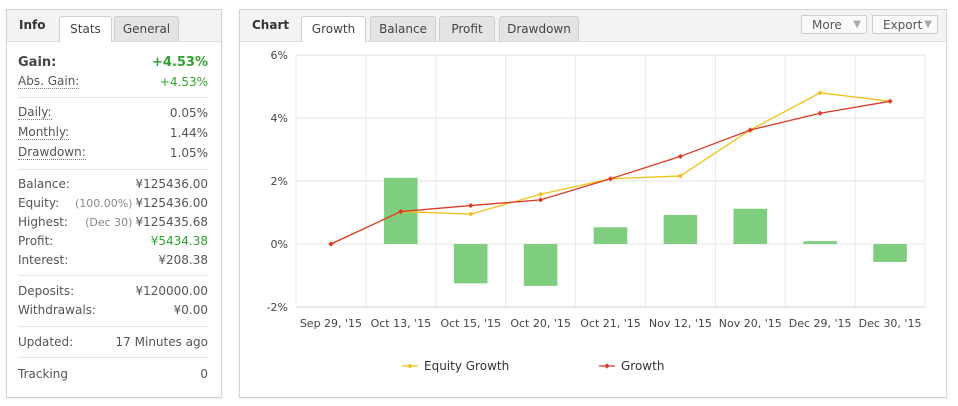 The width and height of the screenshot is (958, 406). I want to click on drawdown-row: Drawdown: 1.05%, so click(113, 153).